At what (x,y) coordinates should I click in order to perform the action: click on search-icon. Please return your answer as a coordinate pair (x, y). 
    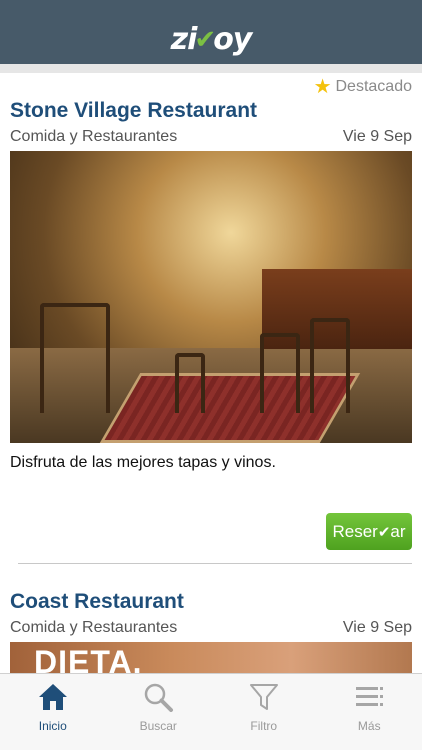
    Looking at the image, I should click on (159, 697).